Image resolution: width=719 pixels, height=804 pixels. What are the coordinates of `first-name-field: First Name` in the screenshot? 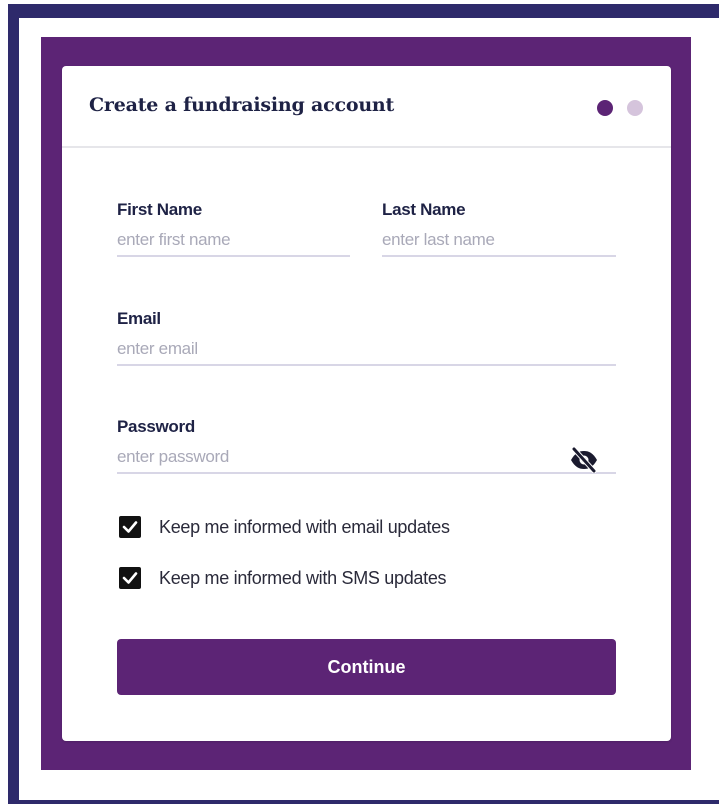 It's located at (233, 231).